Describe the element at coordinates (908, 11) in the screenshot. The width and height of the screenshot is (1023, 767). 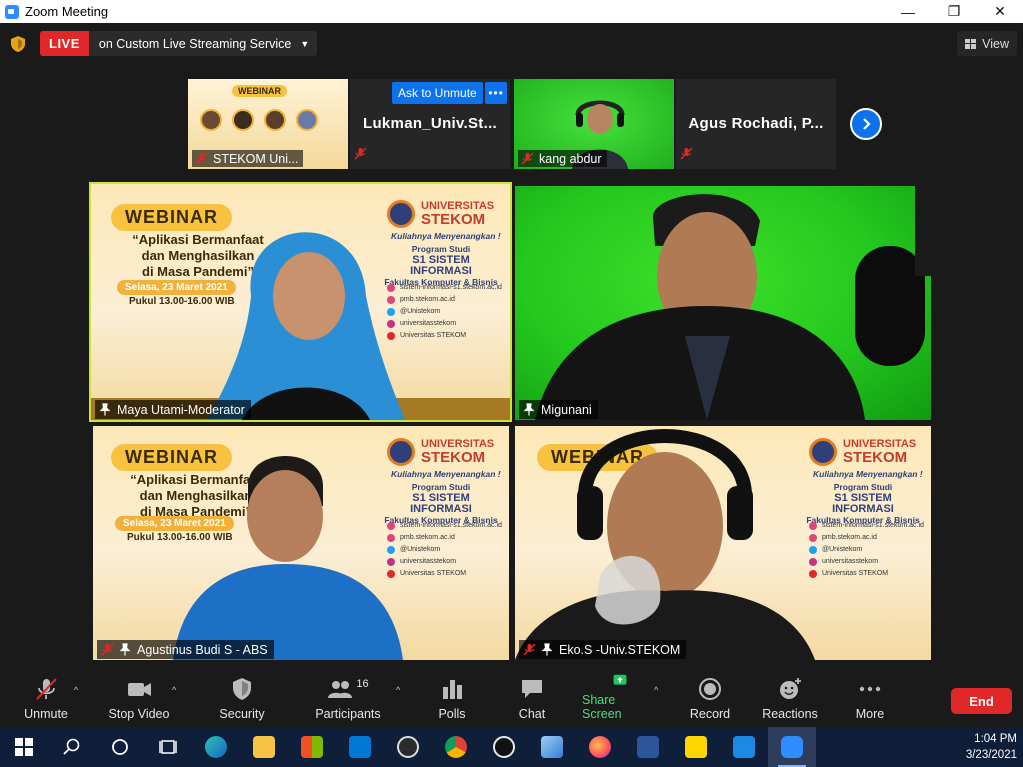
I see `minimize-button: —` at that location.